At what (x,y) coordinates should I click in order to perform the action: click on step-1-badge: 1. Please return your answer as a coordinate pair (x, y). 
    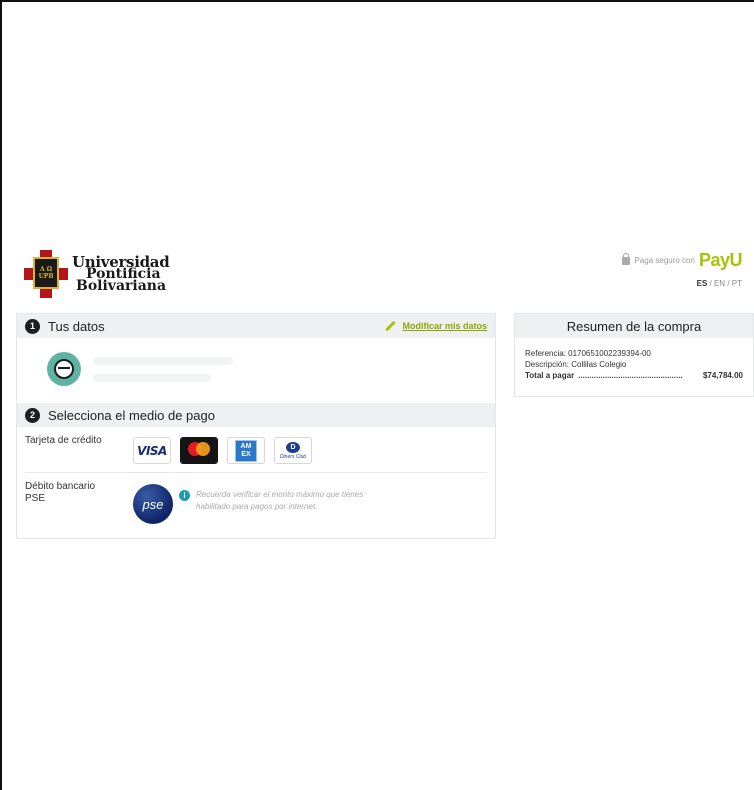
    Looking at the image, I should click on (32, 326).